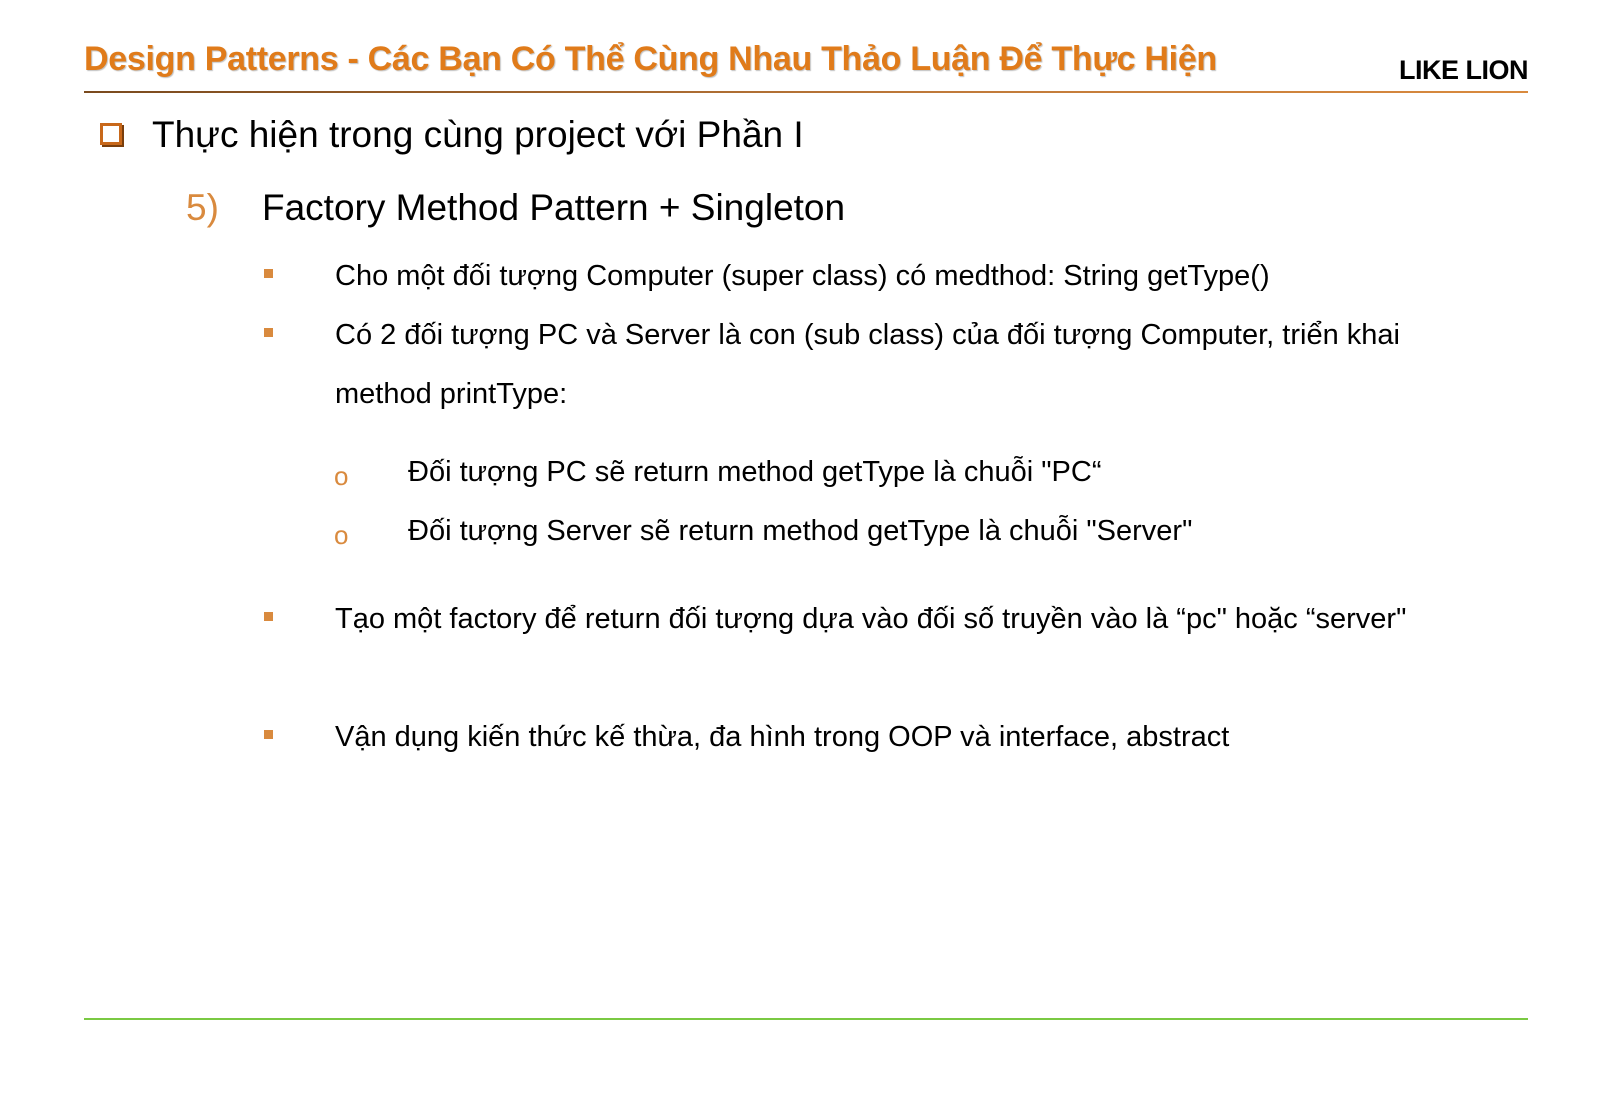 The height and width of the screenshot is (1108, 1600). What do you see at coordinates (1464, 70) in the screenshot?
I see `brand-logo: LIKE LION` at bounding box center [1464, 70].